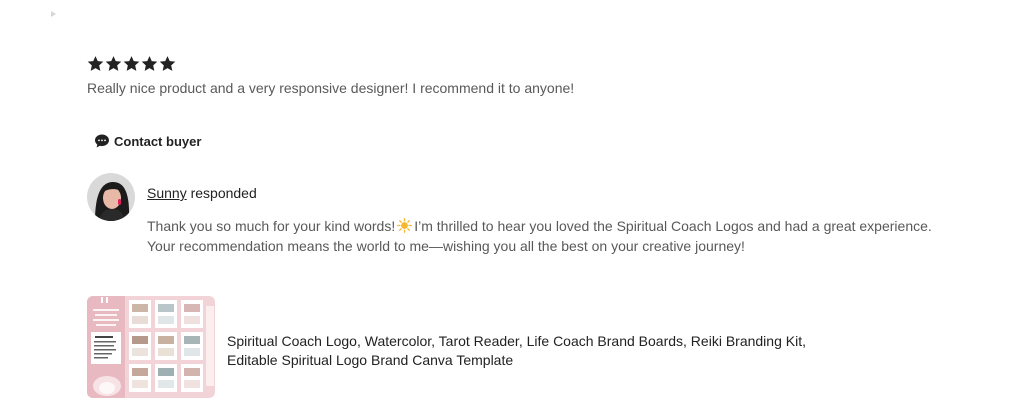 Image resolution: width=1014 pixels, height=409 pixels. I want to click on listing-thumbnail, so click(151, 347).